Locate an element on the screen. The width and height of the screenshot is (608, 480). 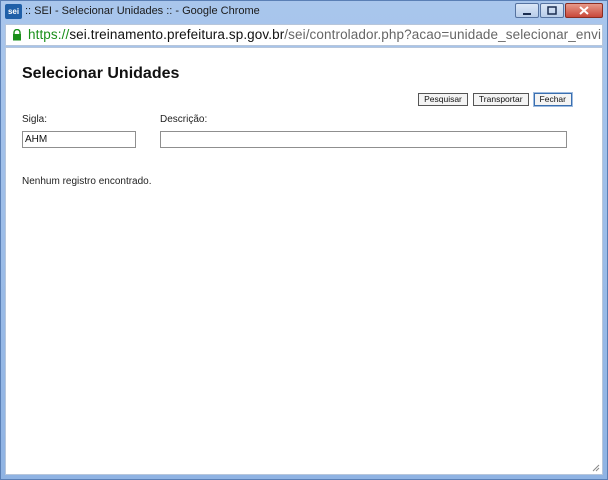
transport-button: Transportar is located at coordinates (500, 99).